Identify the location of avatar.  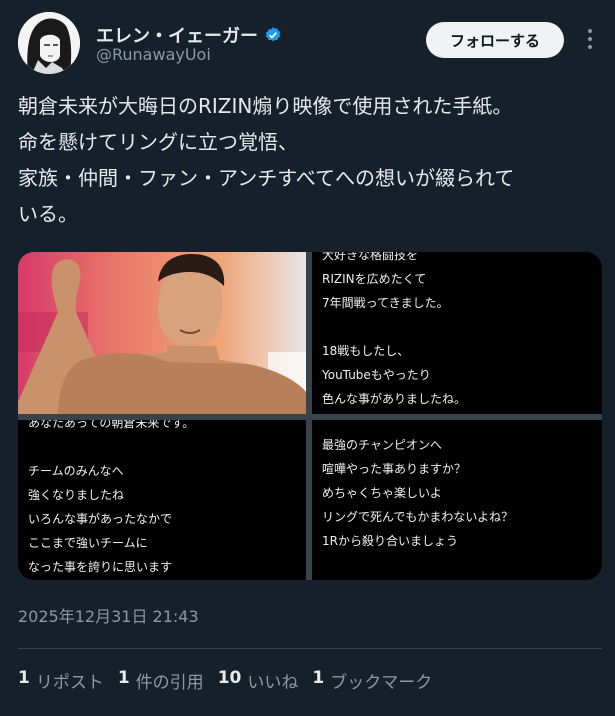
(49, 43).